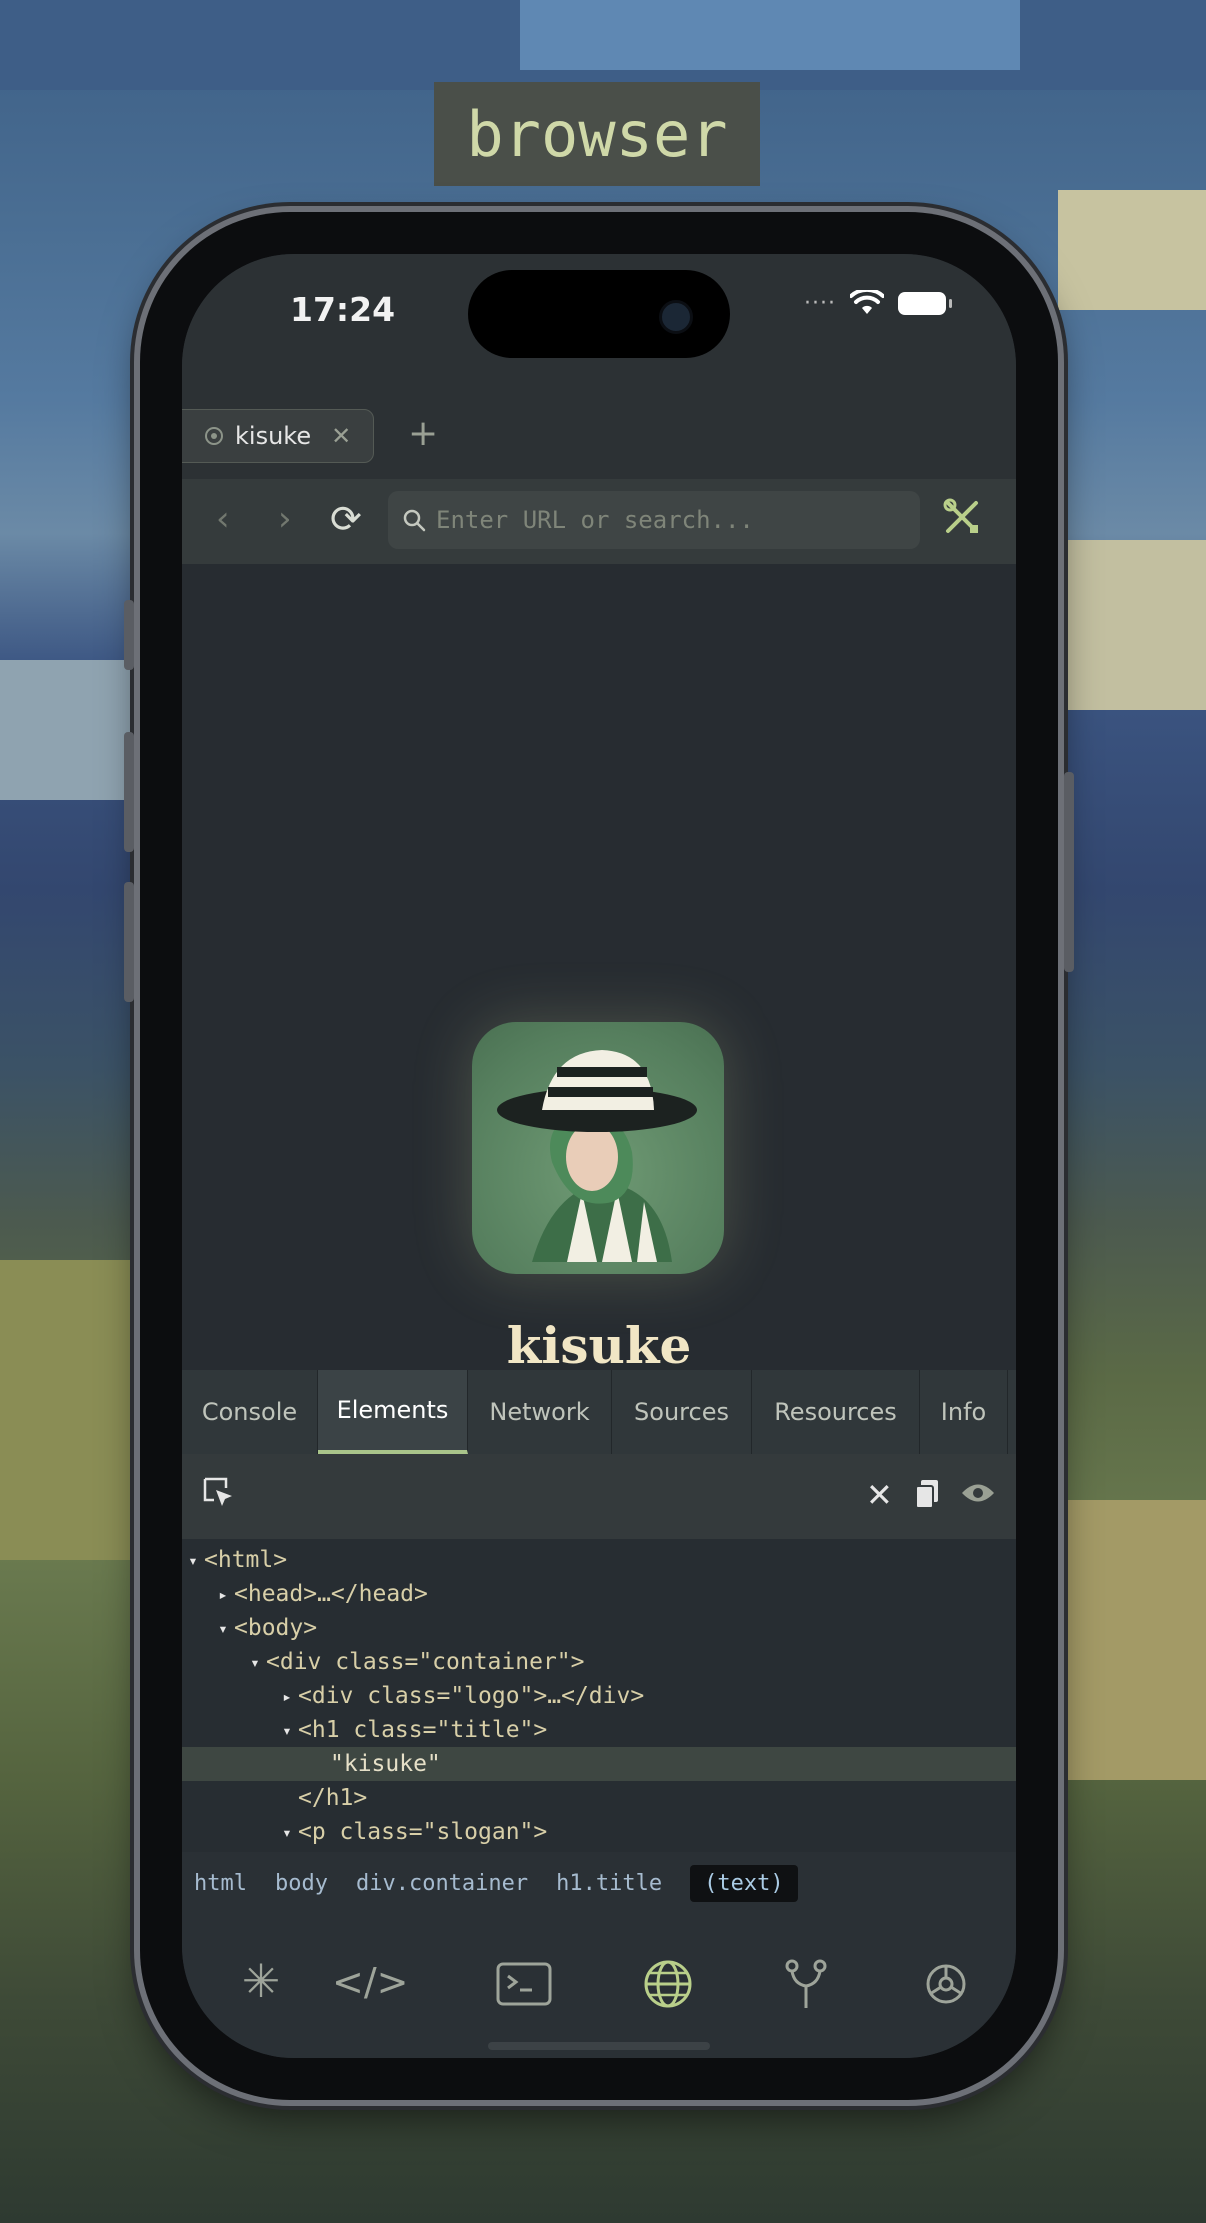 This screenshot has height=2223, width=1206. Describe the element at coordinates (220, 1883) in the screenshot. I see `crumb-html: html` at that location.